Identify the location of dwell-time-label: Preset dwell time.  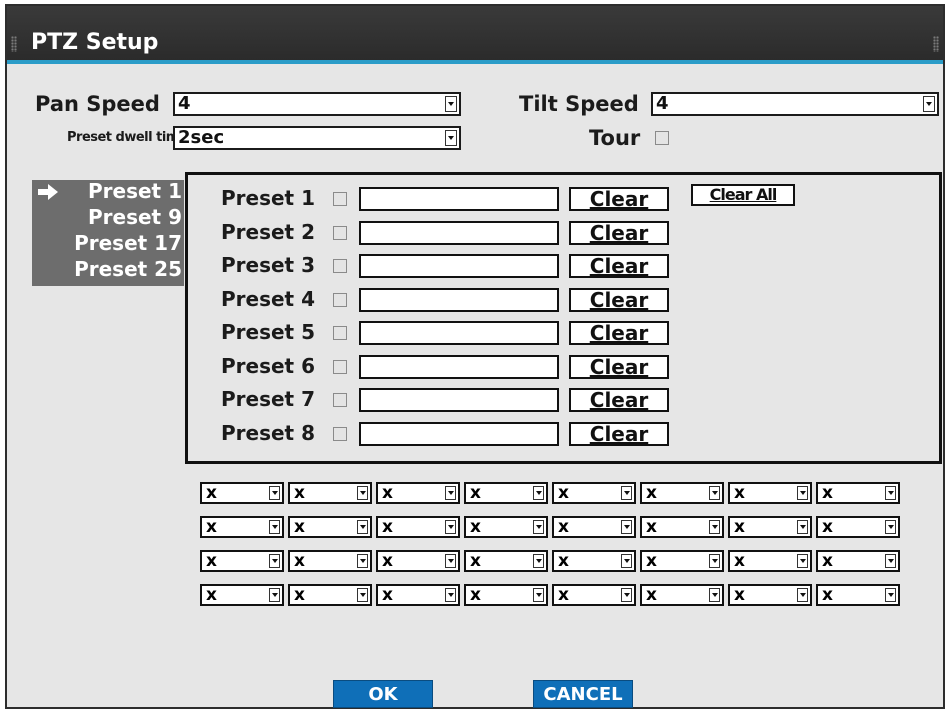
(127, 137).